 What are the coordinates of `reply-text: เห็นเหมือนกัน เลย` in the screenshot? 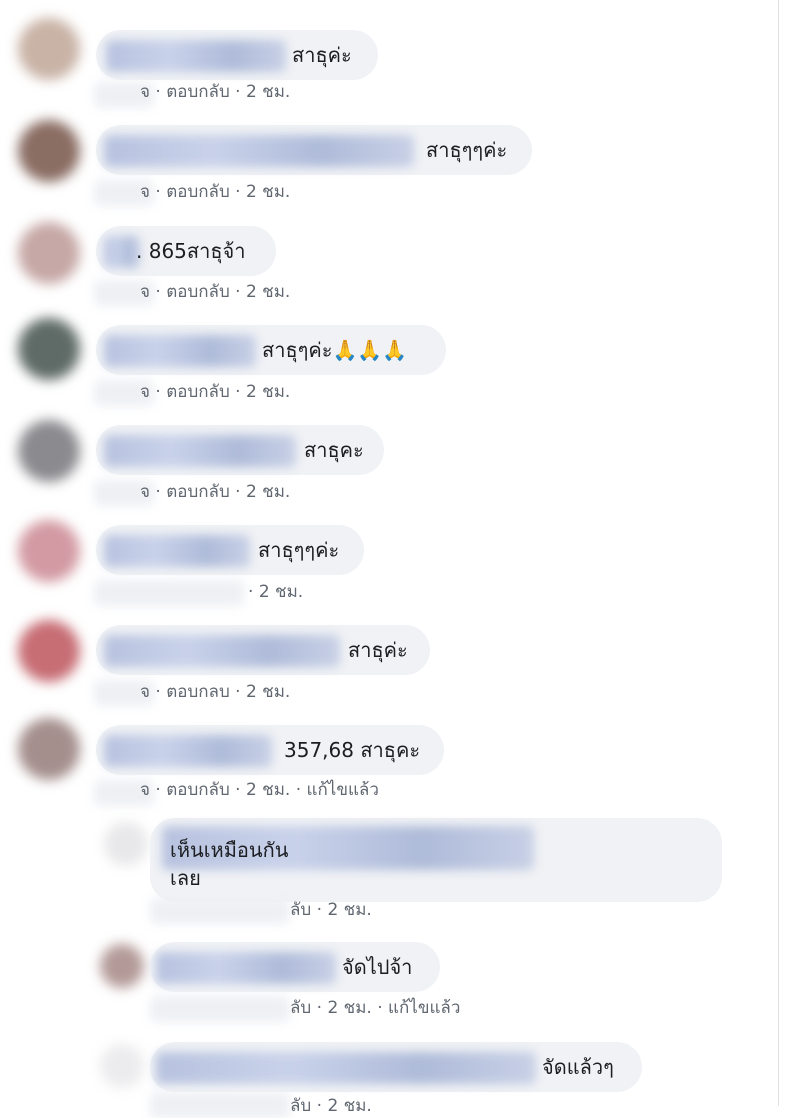 It's located at (229, 864).